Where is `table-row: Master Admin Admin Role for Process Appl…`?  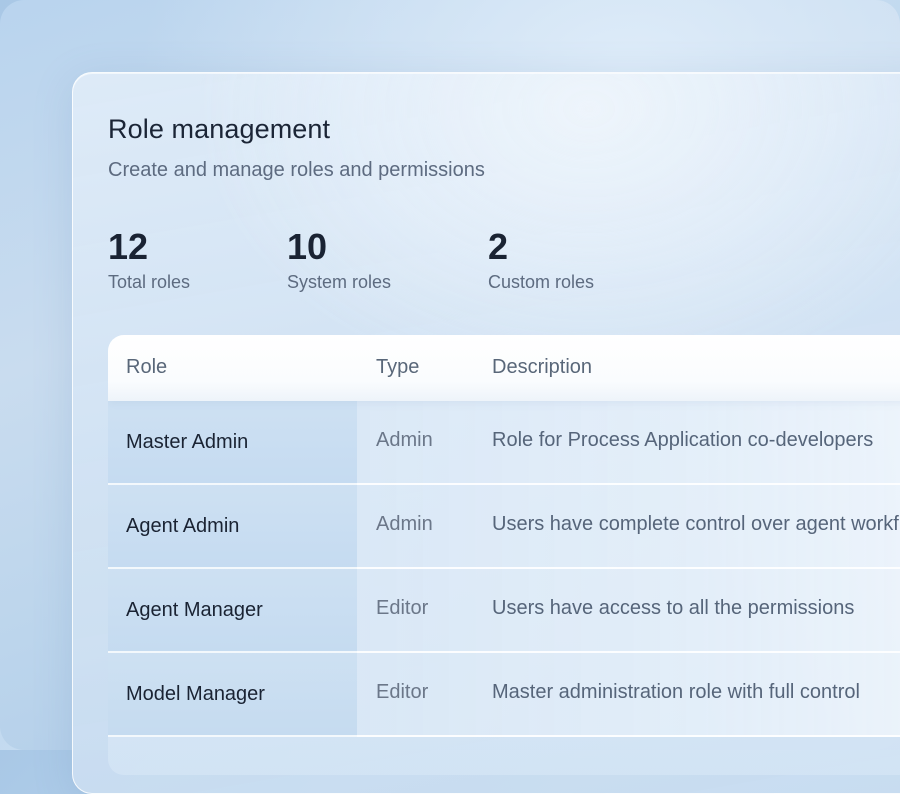
table-row: Master Admin Admin Role for Process Appl… is located at coordinates (504, 443).